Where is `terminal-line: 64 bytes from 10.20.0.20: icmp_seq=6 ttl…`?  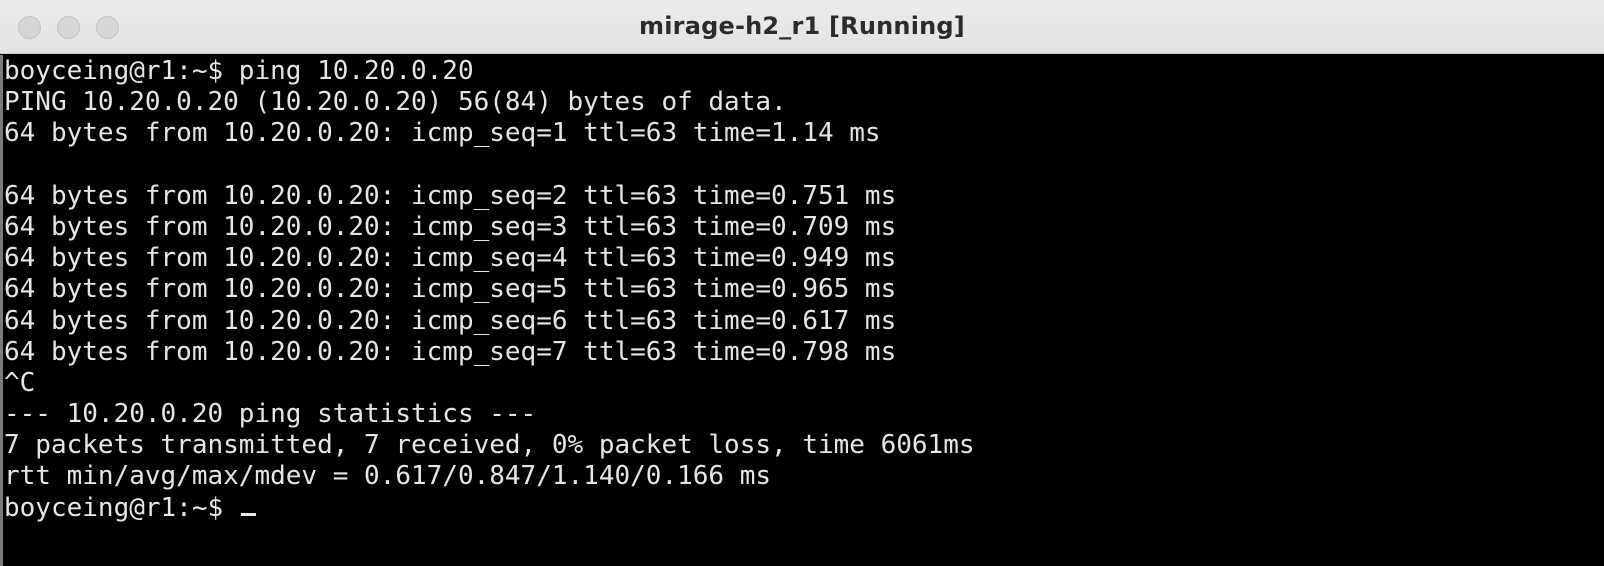 terminal-line: 64 bytes from 10.20.0.20: icmp_seq=6 ttl… is located at coordinates (450, 320).